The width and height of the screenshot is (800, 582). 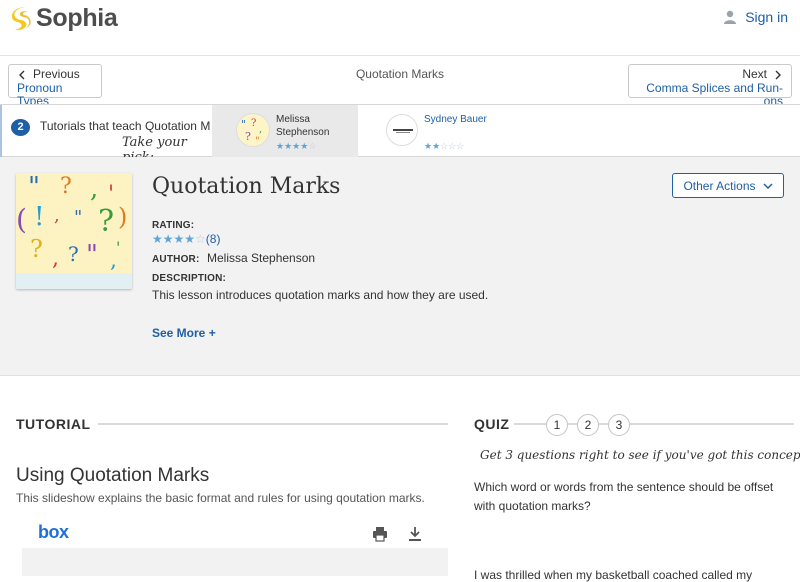 What do you see at coordinates (380, 534) in the screenshot?
I see `print-icon` at bounding box center [380, 534].